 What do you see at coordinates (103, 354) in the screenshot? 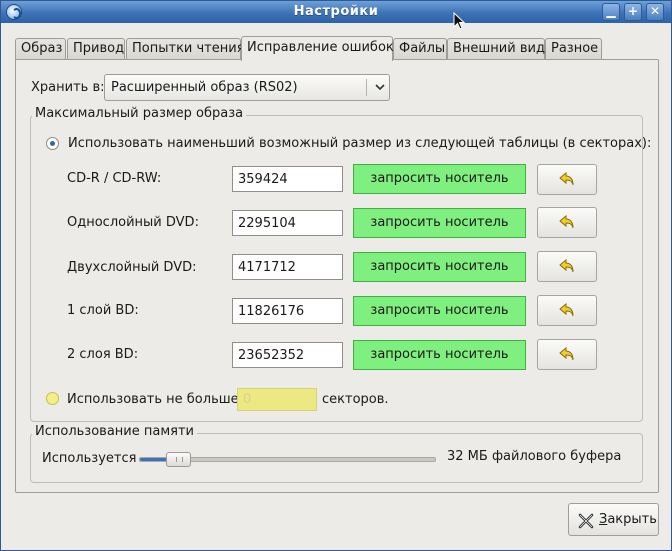
I see `bd-dual-label: 2 слоя BD:` at bounding box center [103, 354].